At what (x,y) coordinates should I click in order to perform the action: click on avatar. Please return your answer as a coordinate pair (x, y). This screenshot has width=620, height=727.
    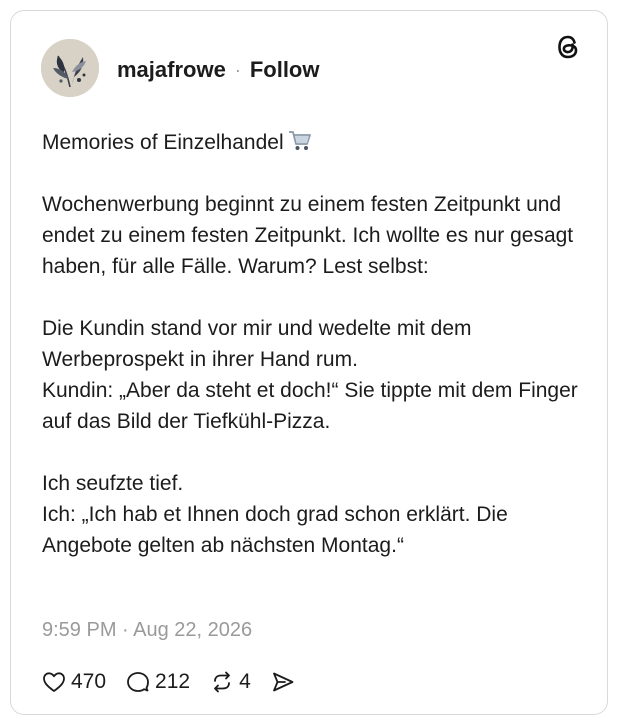
    Looking at the image, I should click on (70, 68).